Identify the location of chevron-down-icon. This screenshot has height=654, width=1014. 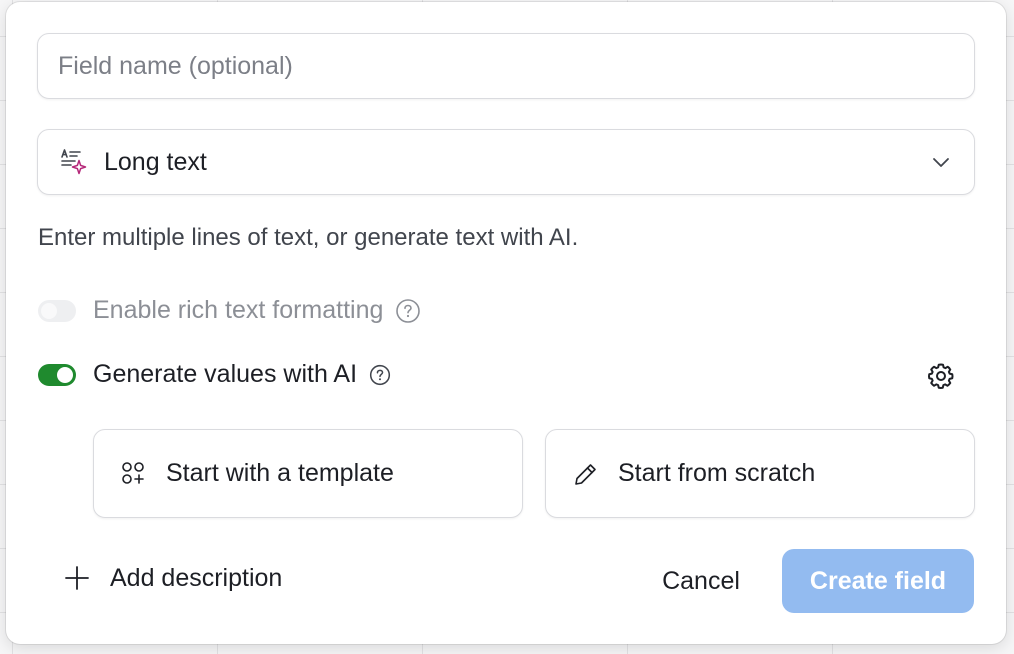
(941, 162).